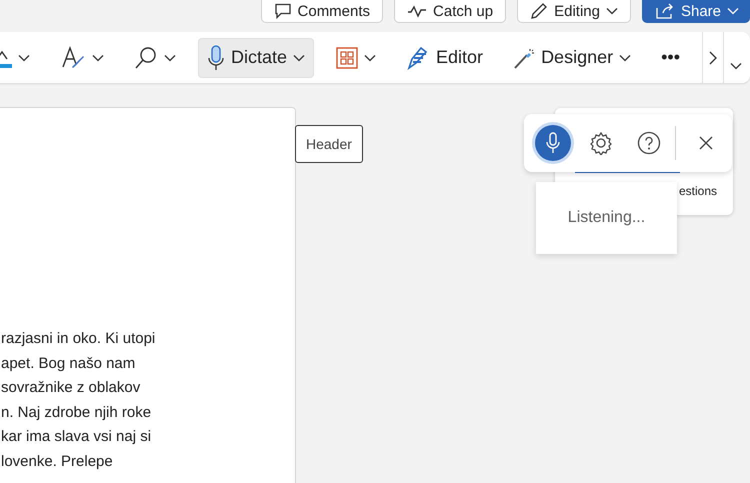 The image size is (750, 483). What do you see at coordinates (664, 11) in the screenshot?
I see `share-icon` at bounding box center [664, 11].